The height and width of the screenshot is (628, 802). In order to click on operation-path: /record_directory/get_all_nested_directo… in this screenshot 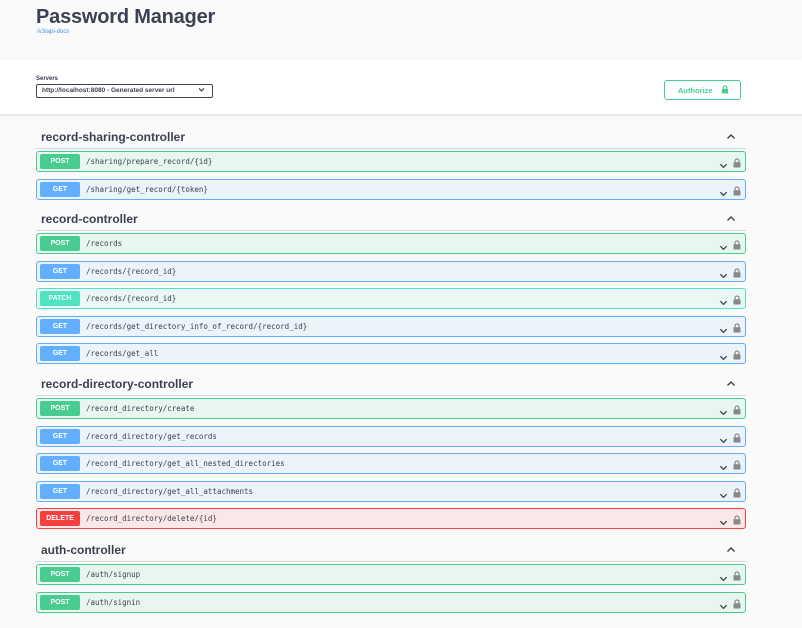, I will do `click(185, 463)`.